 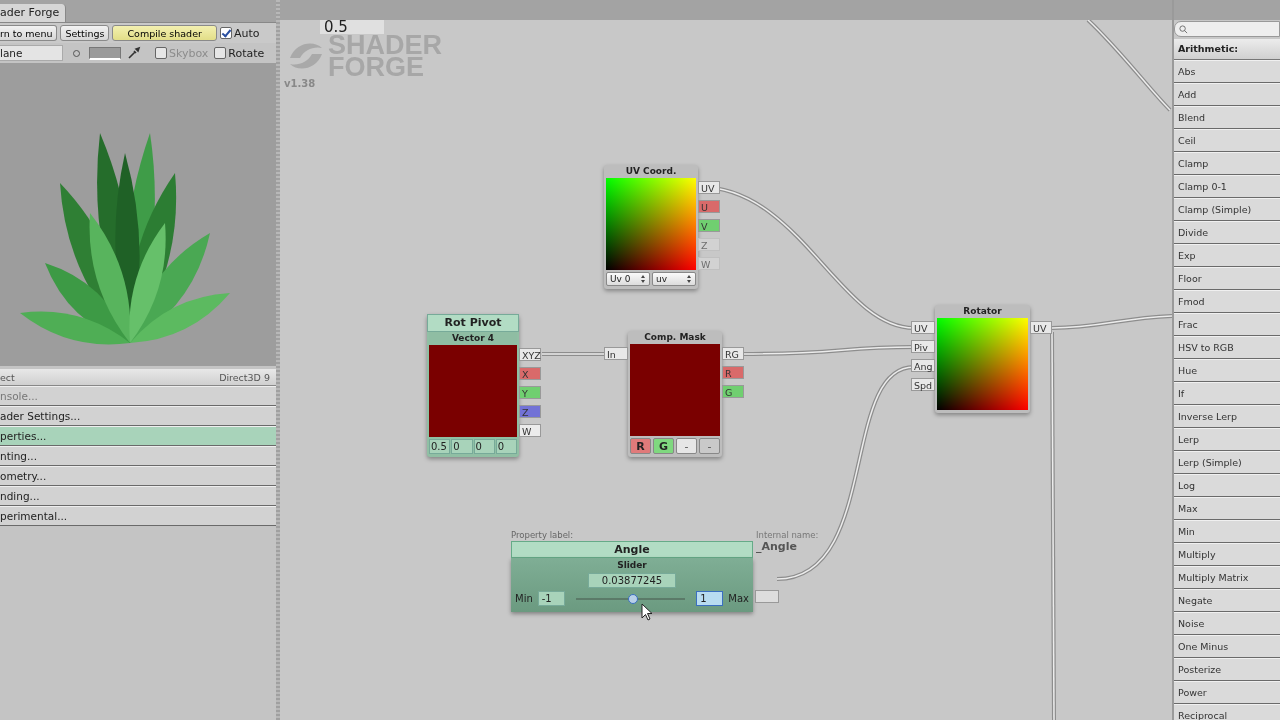 I want to click on node-list-item: Noise, so click(x=1227, y=623).